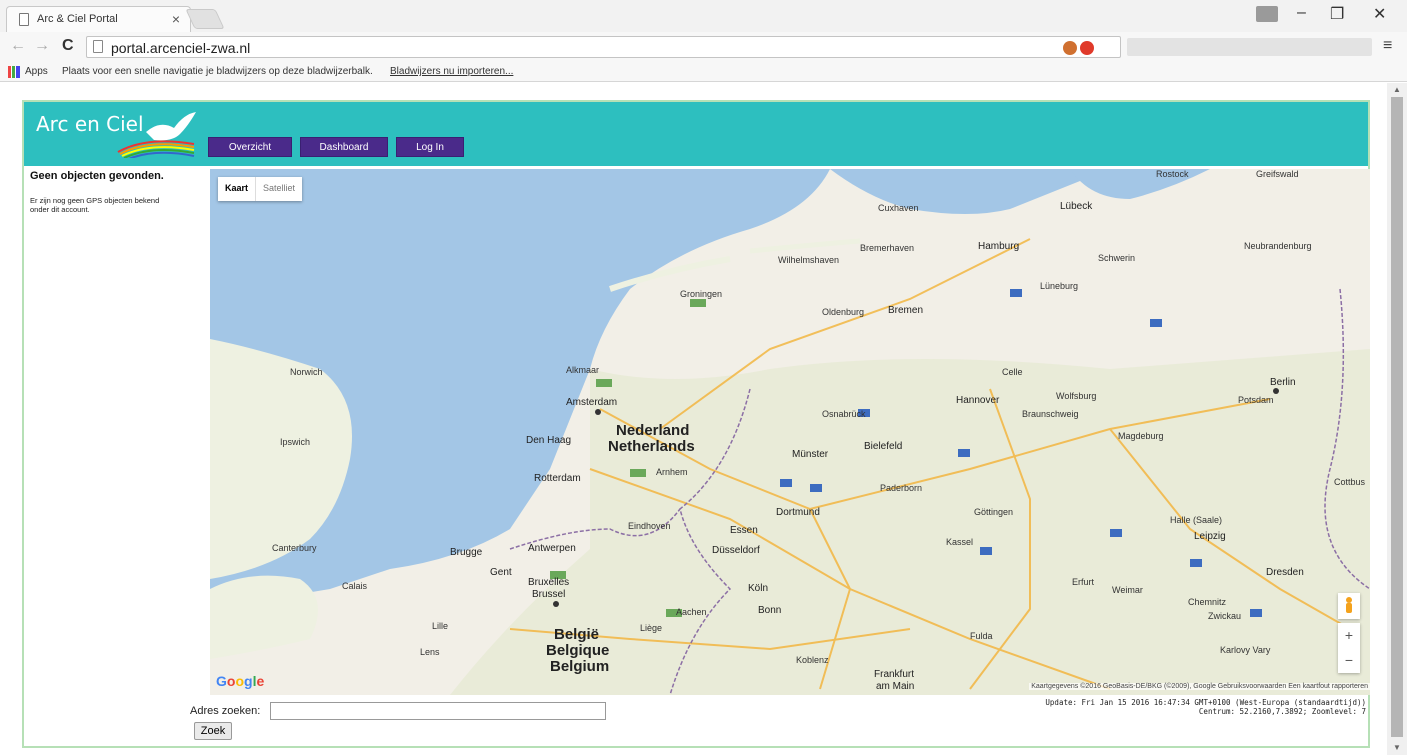  What do you see at coordinates (1249, 47) in the screenshot?
I see `extension-area` at bounding box center [1249, 47].